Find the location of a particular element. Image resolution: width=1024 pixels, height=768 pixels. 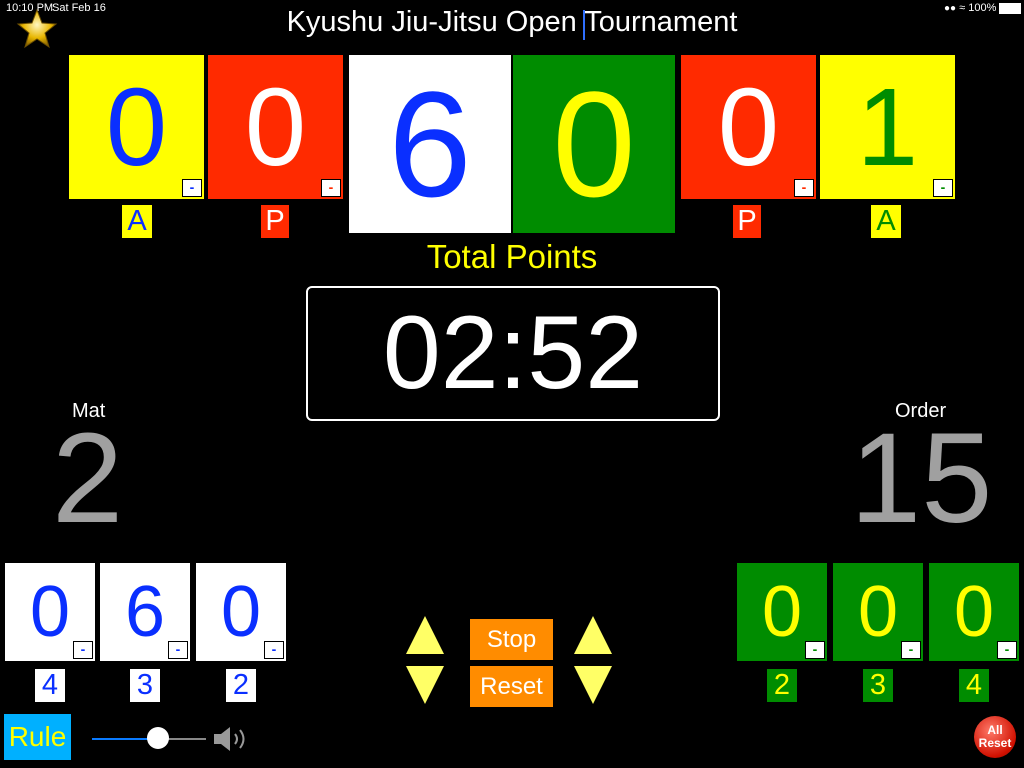

right-points-score: 0 is located at coordinates (594, 143).